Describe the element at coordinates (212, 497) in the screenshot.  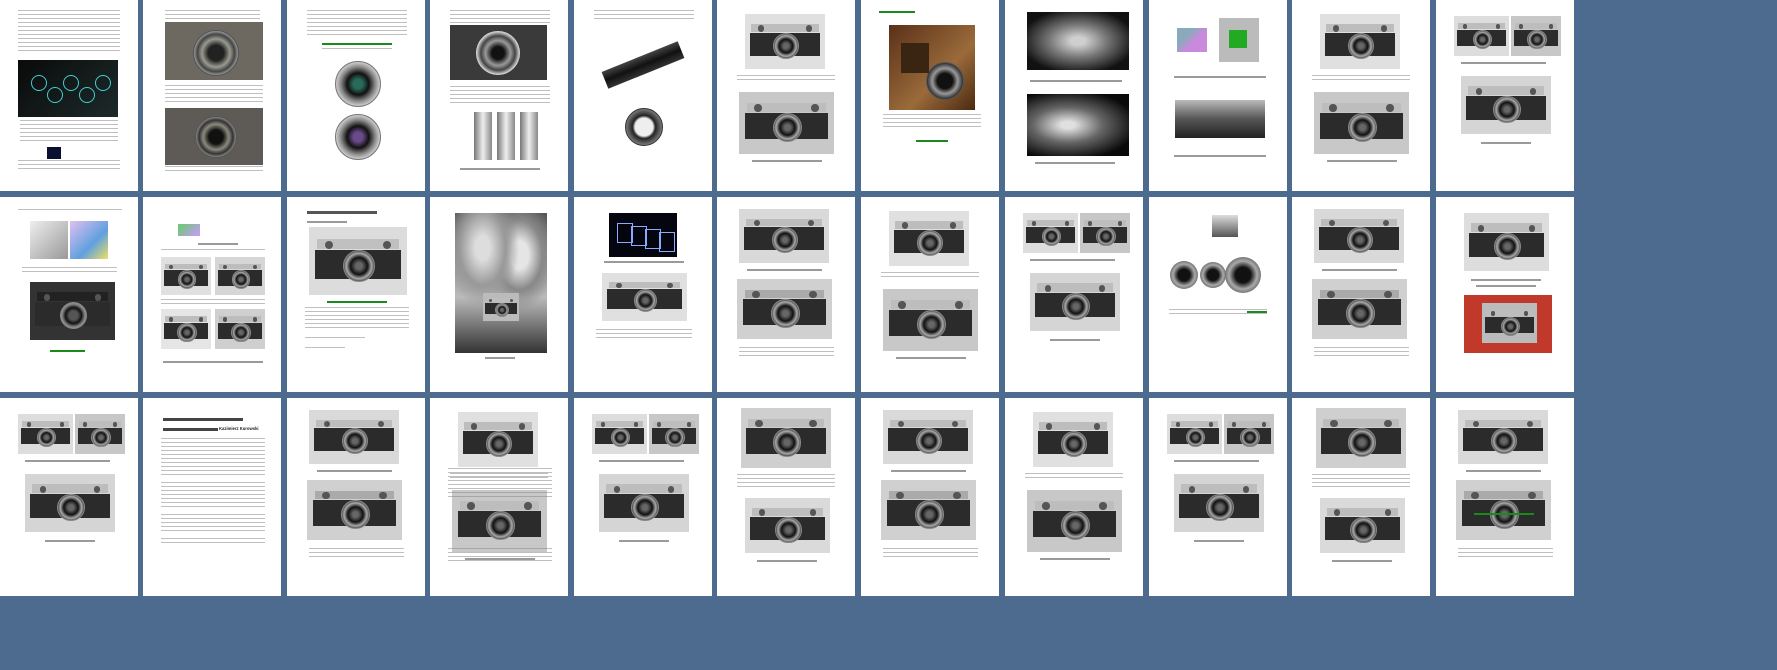
I see `page-thumbnail: Kazimierz Kurowski` at that location.